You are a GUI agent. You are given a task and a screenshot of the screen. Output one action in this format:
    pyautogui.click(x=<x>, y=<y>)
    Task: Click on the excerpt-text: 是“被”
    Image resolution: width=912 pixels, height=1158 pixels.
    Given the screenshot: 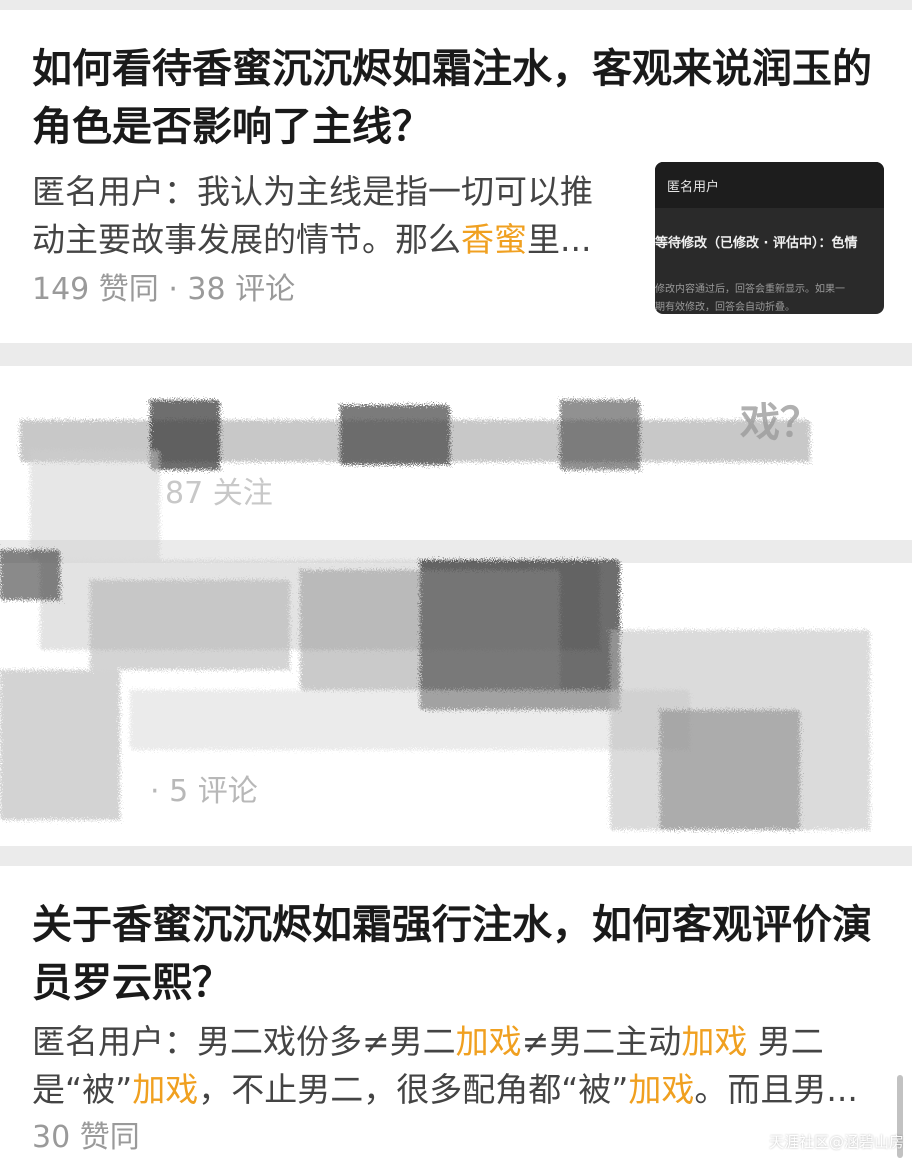 What is the action you would take?
    pyautogui.click(x=82, y=1089)
    